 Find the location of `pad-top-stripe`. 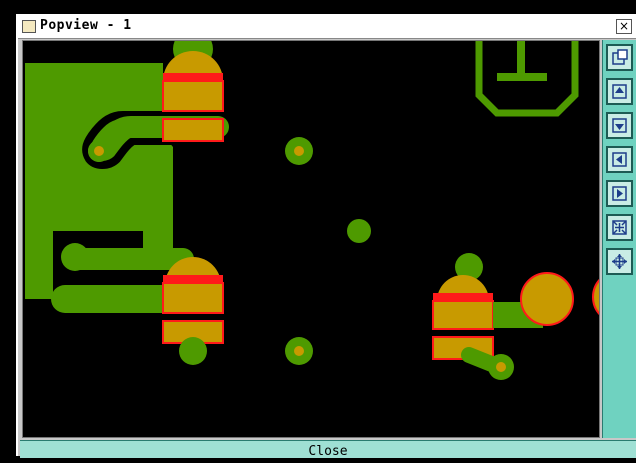

pad-top-stripe is located at coordinates (193, 77).